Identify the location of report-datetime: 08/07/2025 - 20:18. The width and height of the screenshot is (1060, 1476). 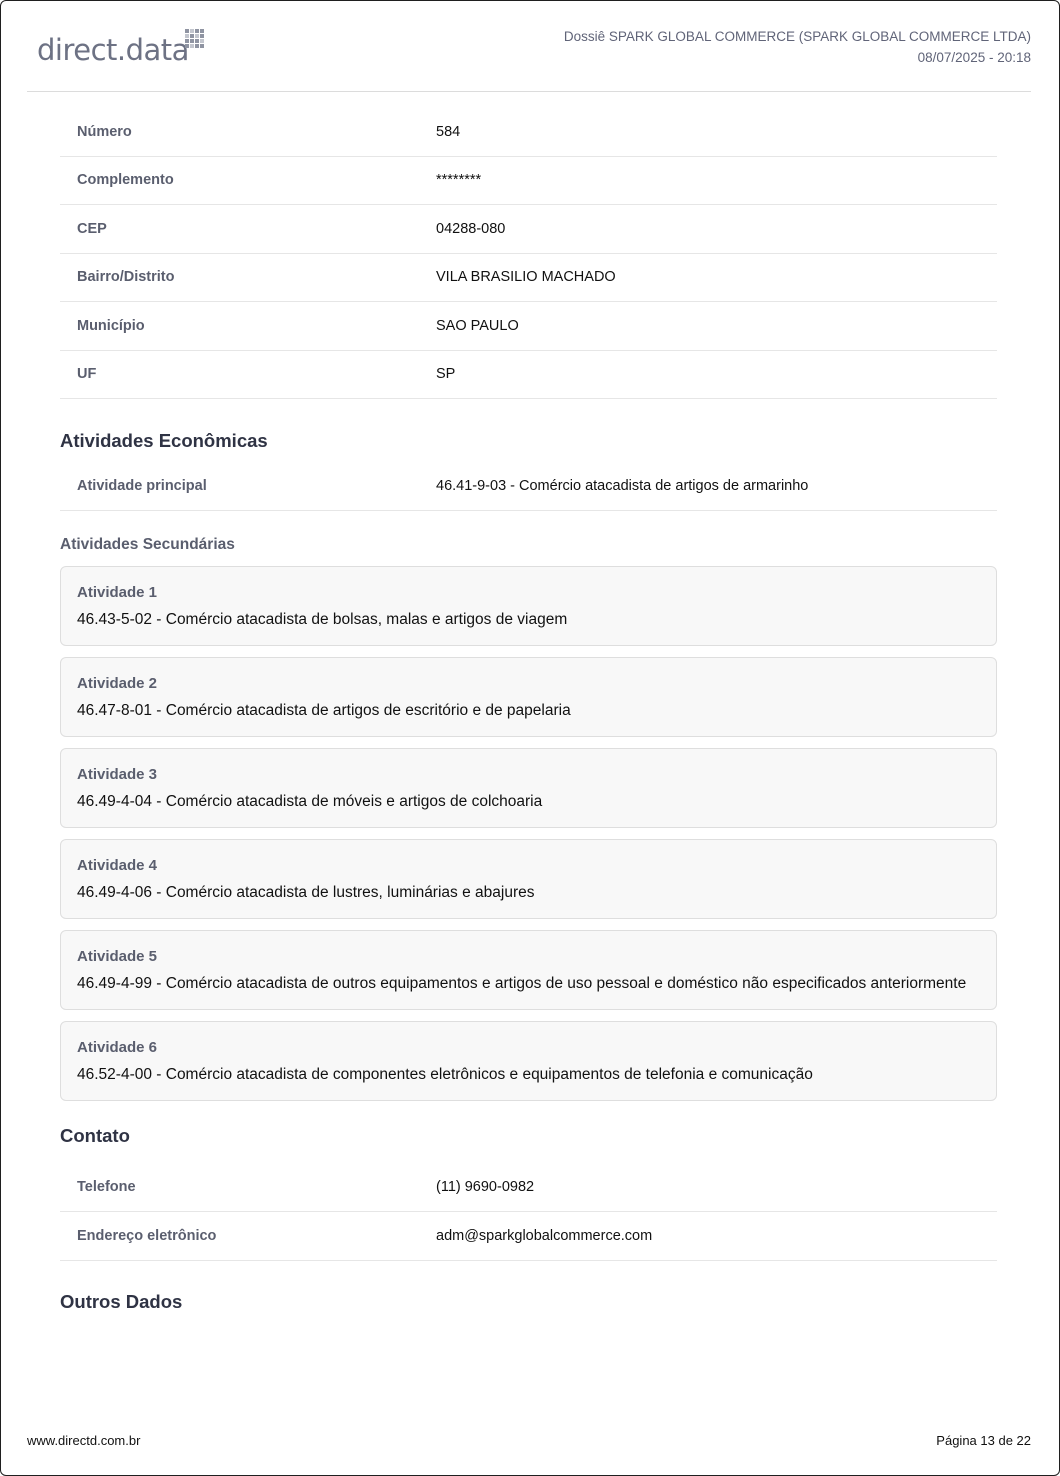
(974, 57).